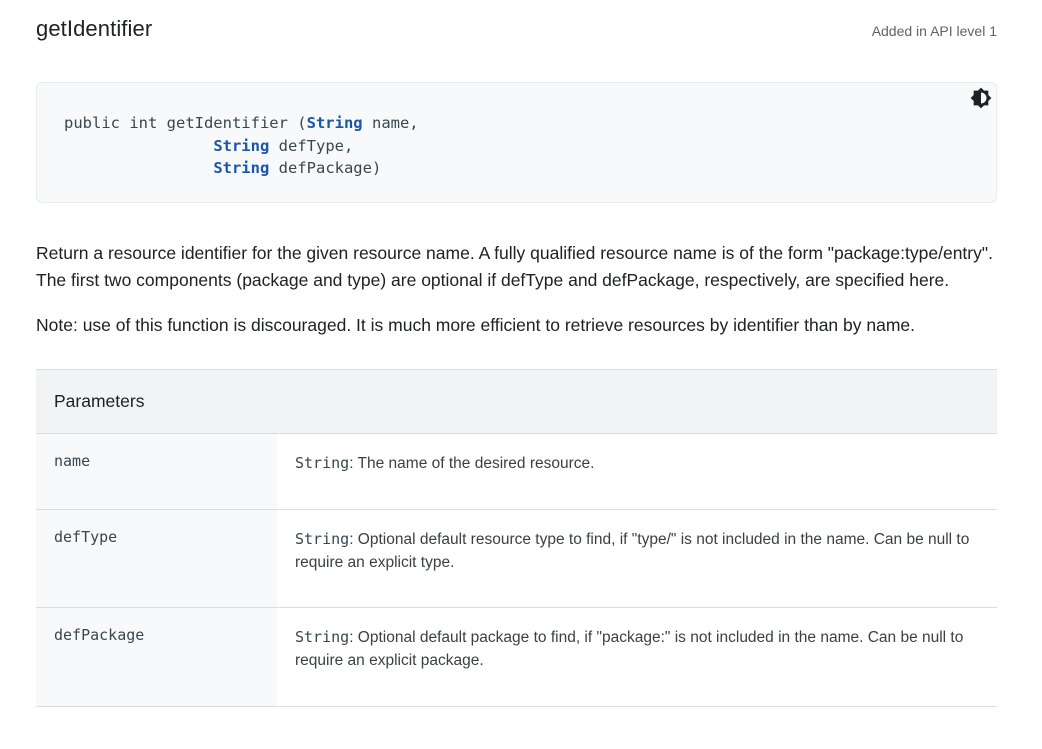  Describe the element at coordinates (185, 123) in the screenshot. I see `signature-prefix: public int getIdentifier (` at that location.